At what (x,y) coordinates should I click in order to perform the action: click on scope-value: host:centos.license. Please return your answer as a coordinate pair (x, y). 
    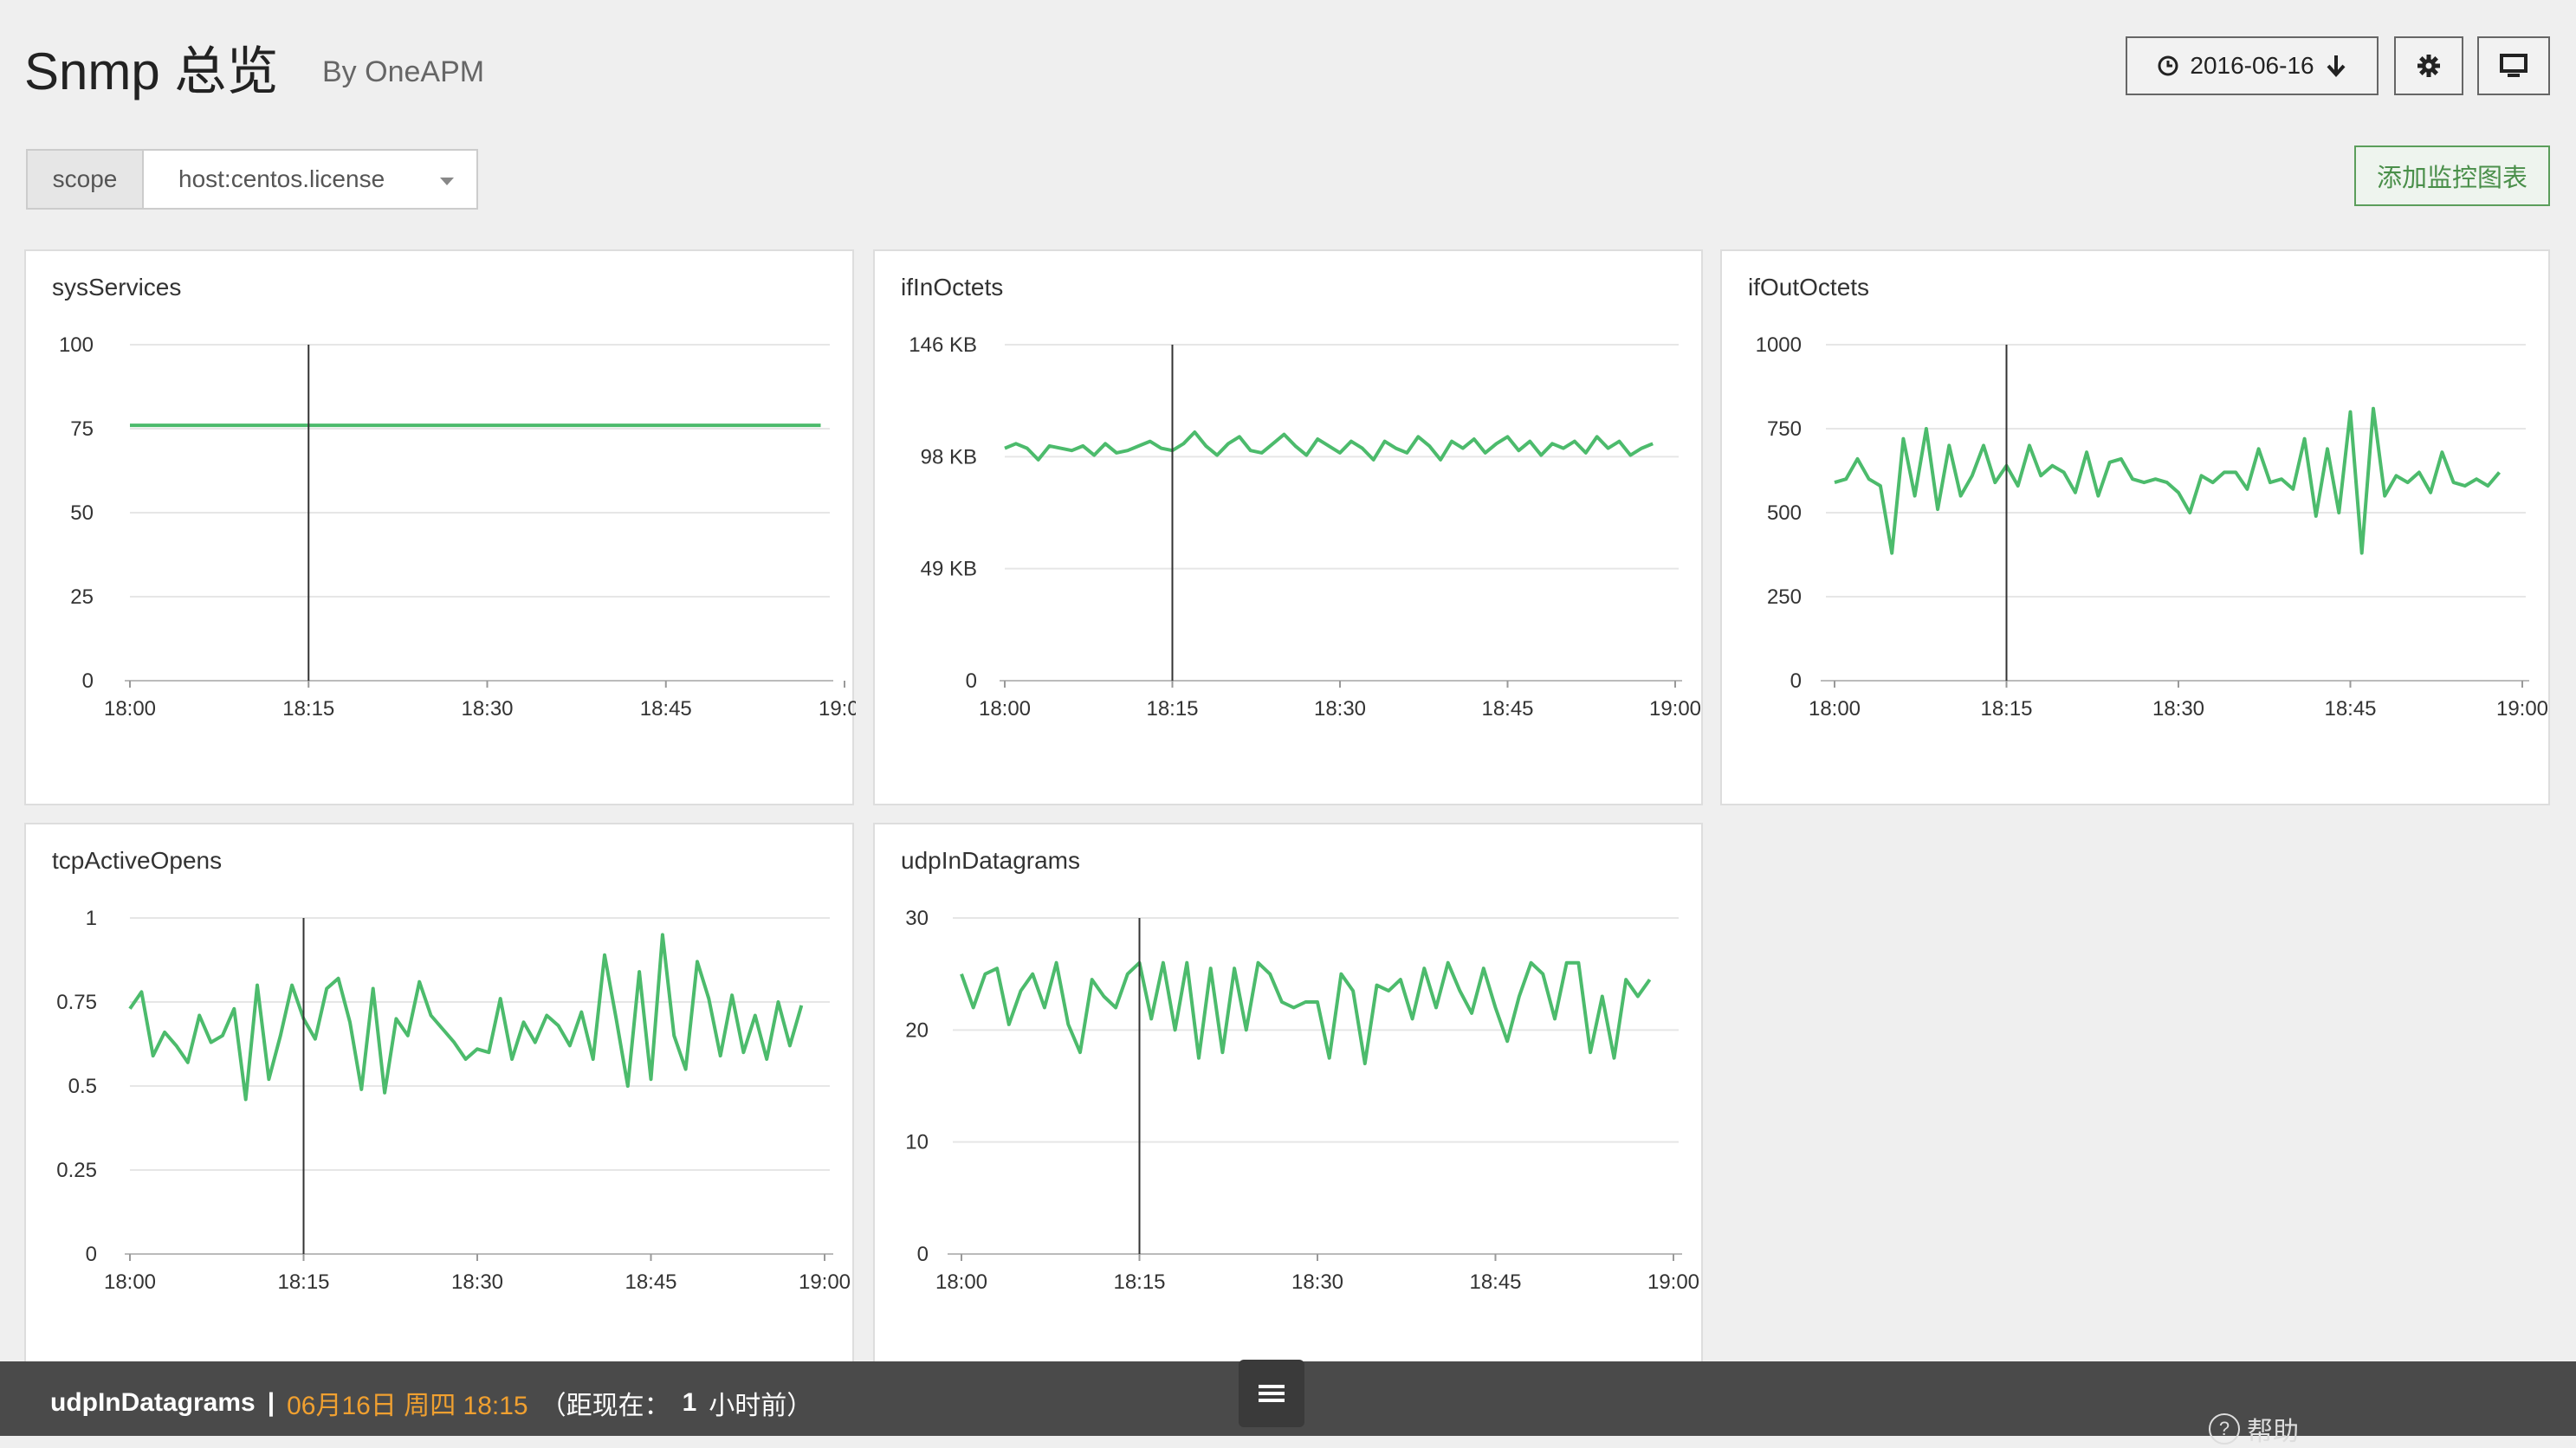
    Looking at the image, I should click on (281, 178).